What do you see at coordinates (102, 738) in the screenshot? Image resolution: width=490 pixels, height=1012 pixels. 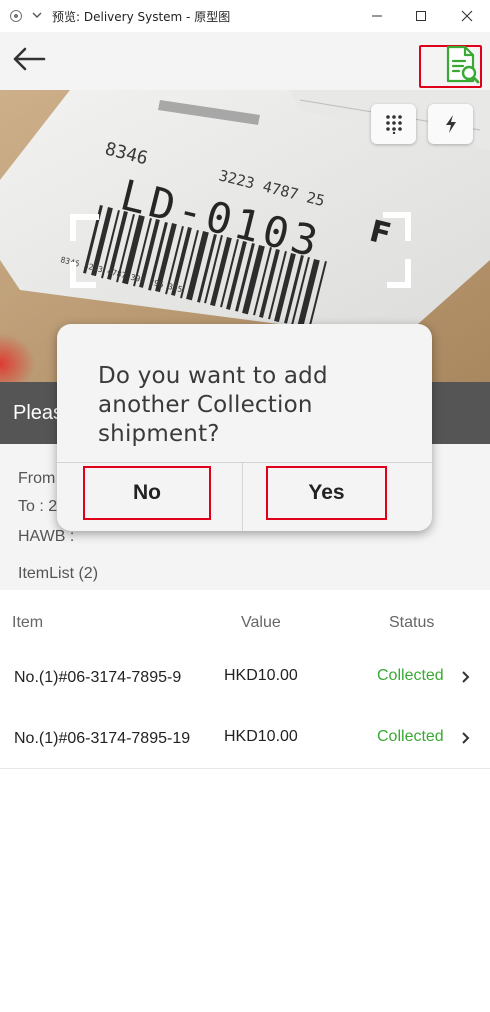 I see `row-item: No.(1)#06-3174-7895-19` at bounding box center [102, 738].